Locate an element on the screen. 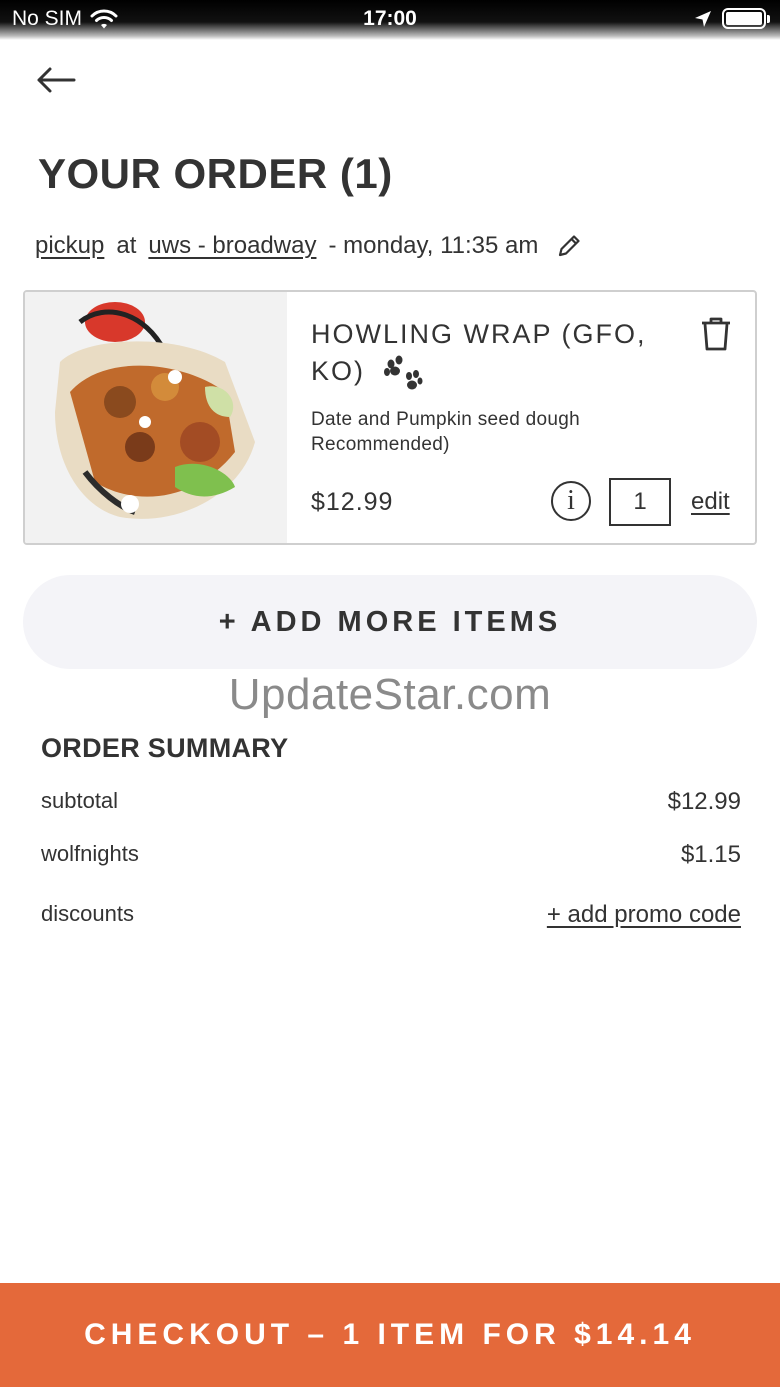 The image size is (780, 1387). item-price: $12.99 is located at coordinates (352, 502).